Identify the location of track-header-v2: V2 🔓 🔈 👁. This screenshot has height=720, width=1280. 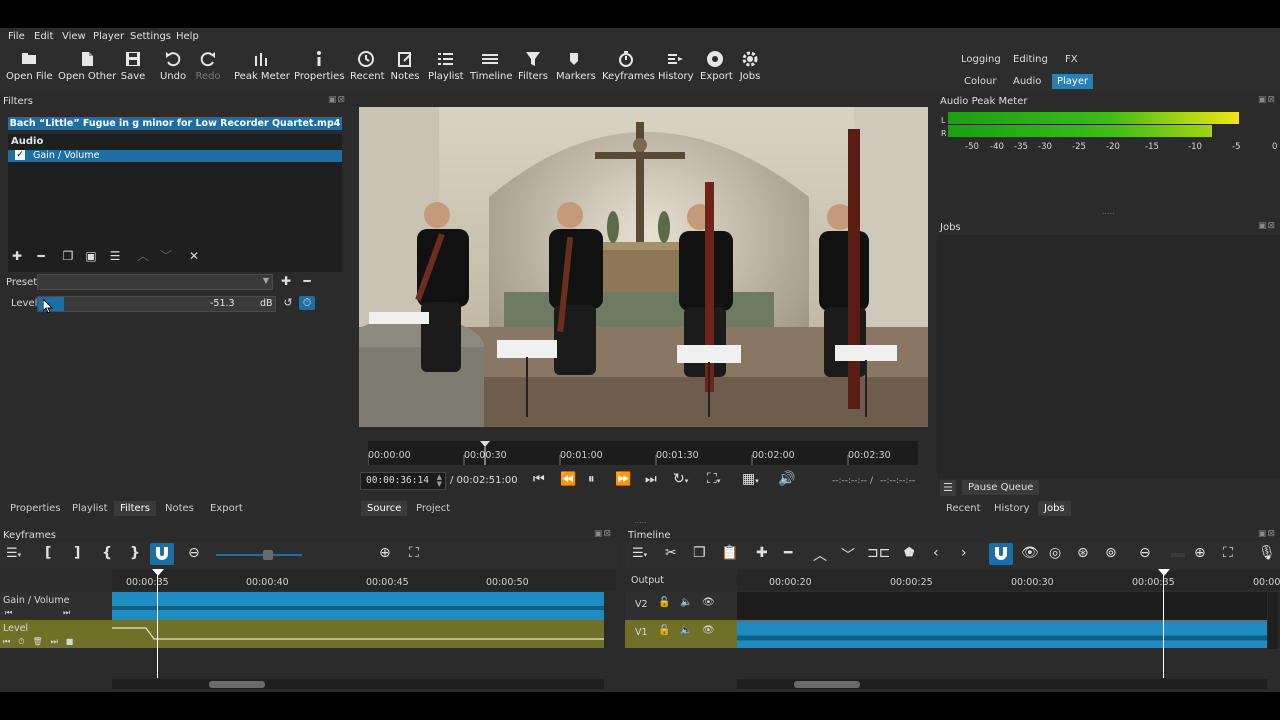
(681, 606).